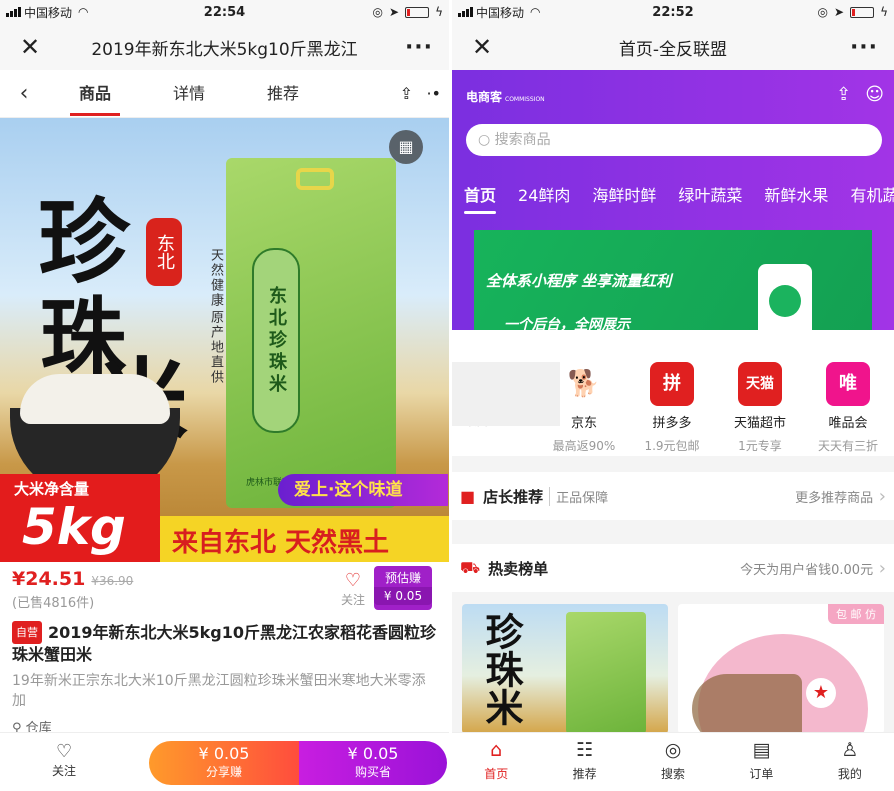 The height and width of the screenshot is (791, 894). I want to click on follow-button: ♡ 关注, so click(353, 589).